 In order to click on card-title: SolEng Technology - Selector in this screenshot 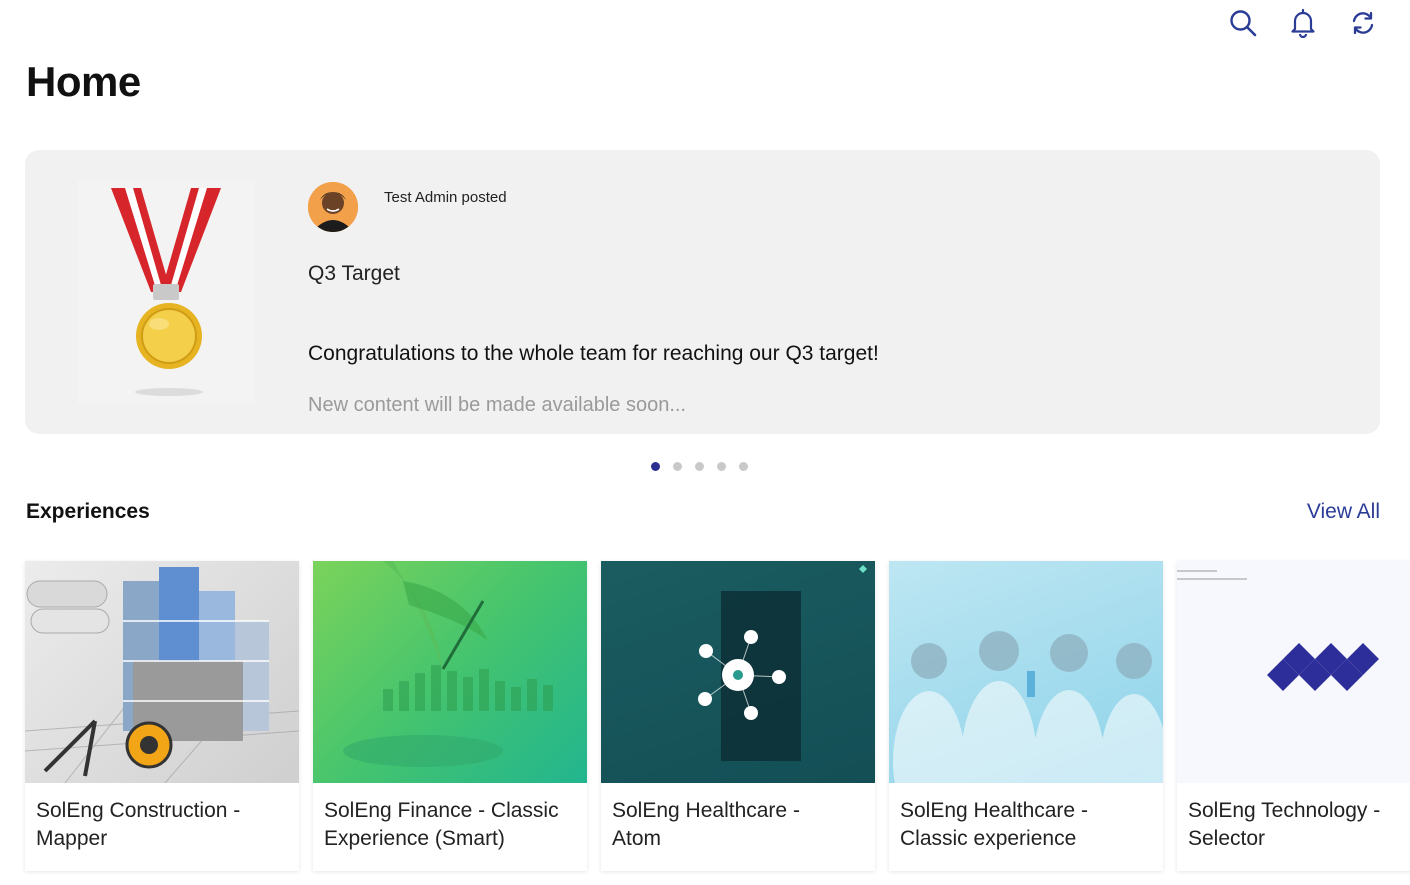, I will do `click(1284, 824)`.